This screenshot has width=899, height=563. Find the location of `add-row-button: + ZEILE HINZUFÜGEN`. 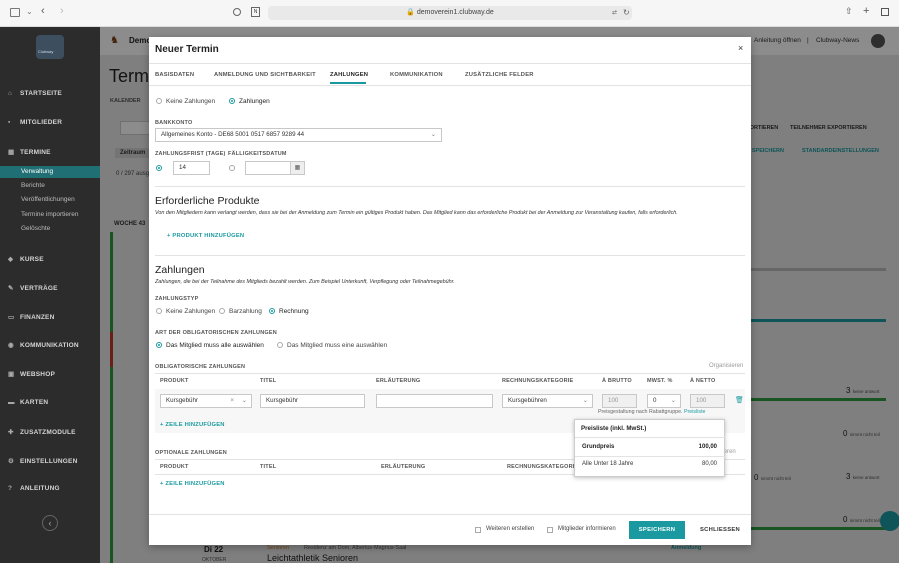

add-row-button: + ZEILE HINZUFÜGEN is located at coordinates (192, 425).